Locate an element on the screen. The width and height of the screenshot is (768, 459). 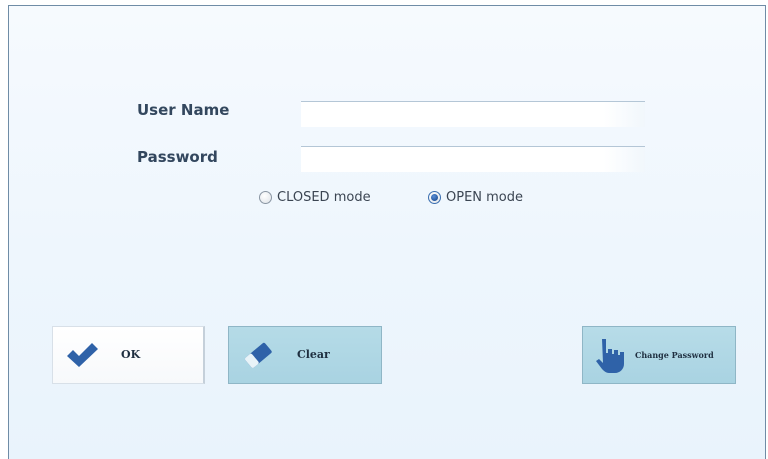
ok-button-label: OK is located at coordinates (131, 354).